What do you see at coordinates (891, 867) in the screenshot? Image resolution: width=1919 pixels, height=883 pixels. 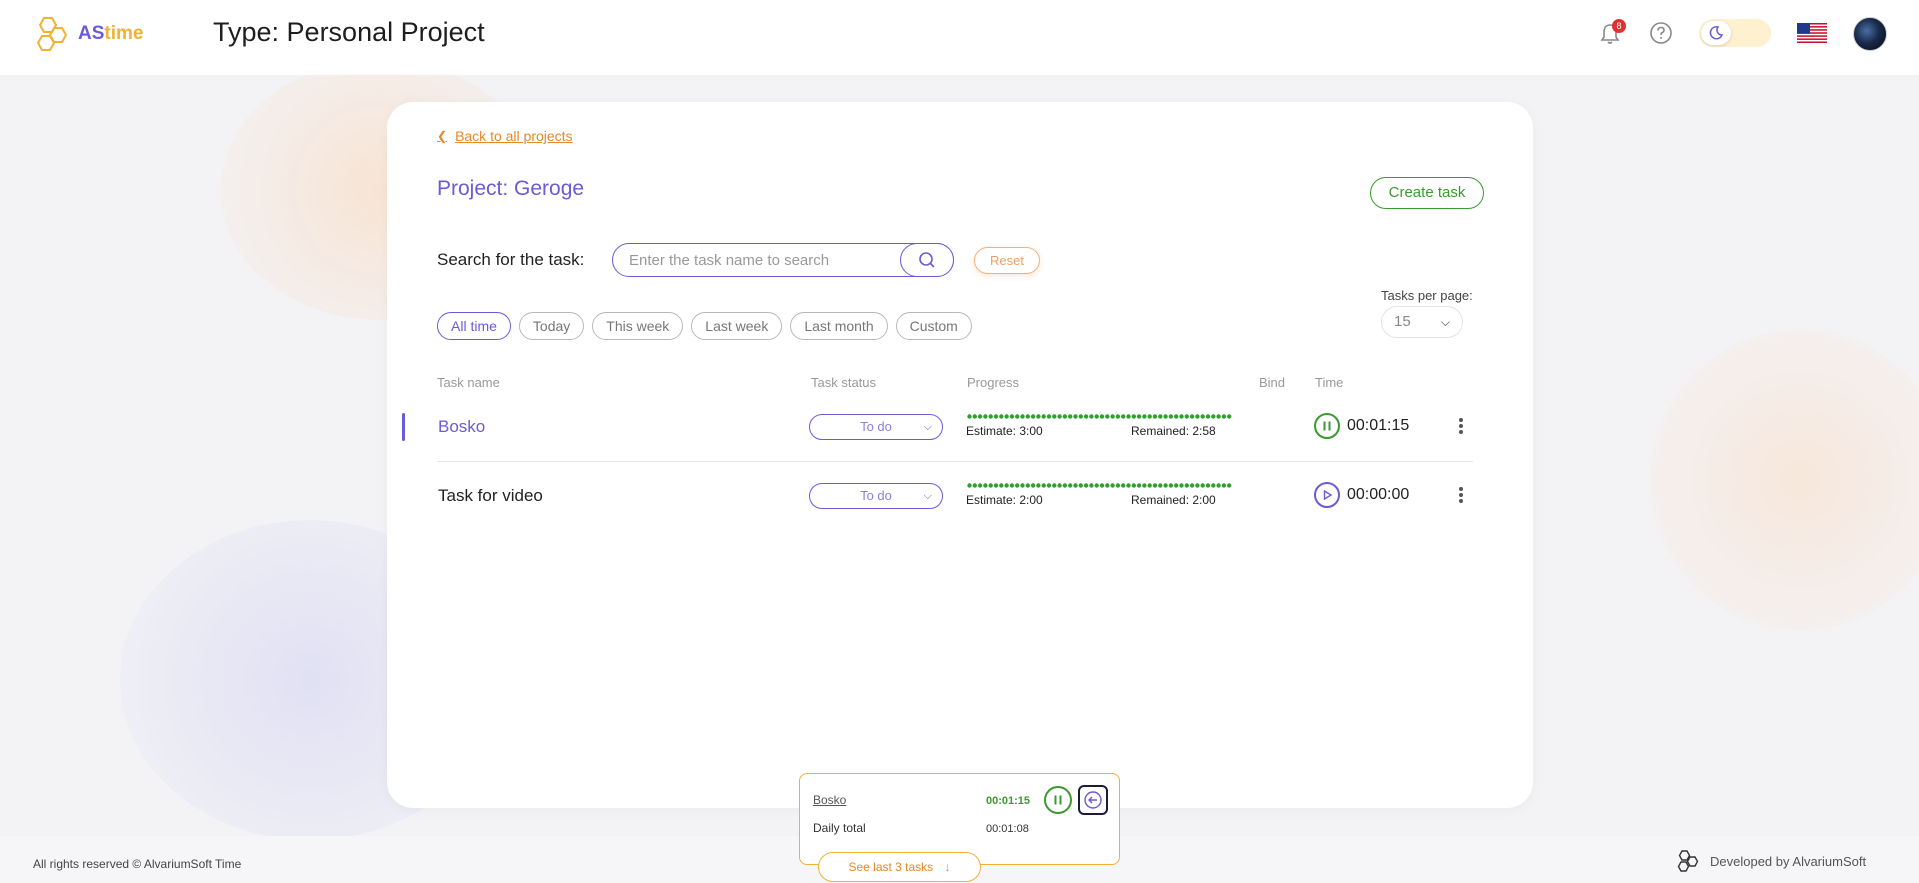 I see `see-last-tasks-label: See last 3 tasks` at bounding box center [891, 867].